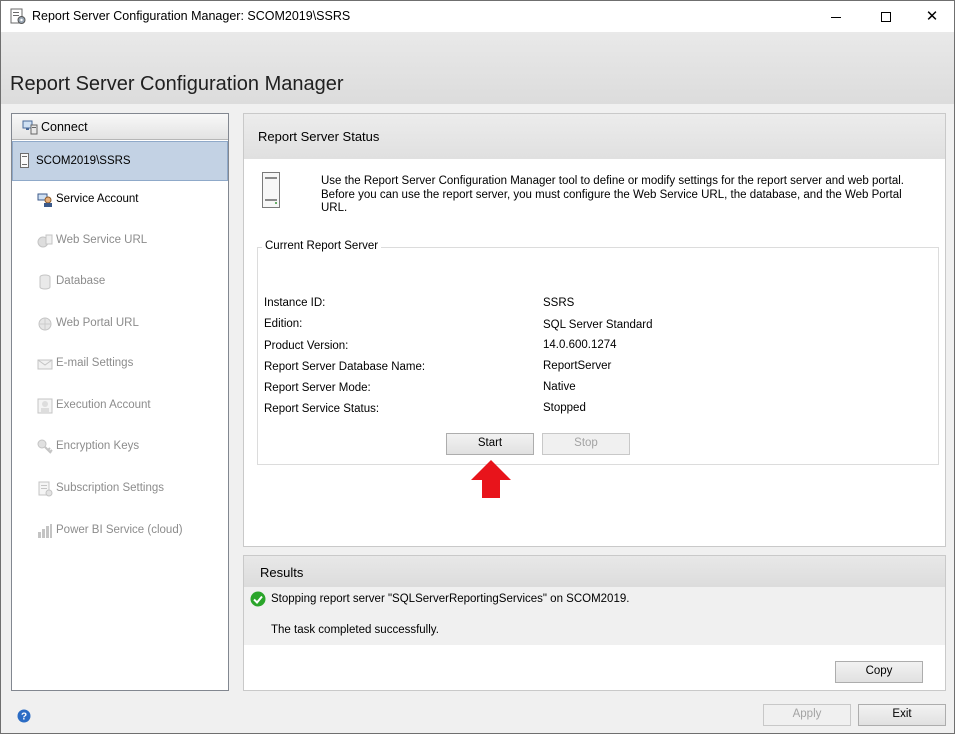 Image resolution: width=955 pixels, height=734 pixels. Describe the element at coordinates (559, 387) in the screenshot. I see `server-mode-value: Native` at that location.